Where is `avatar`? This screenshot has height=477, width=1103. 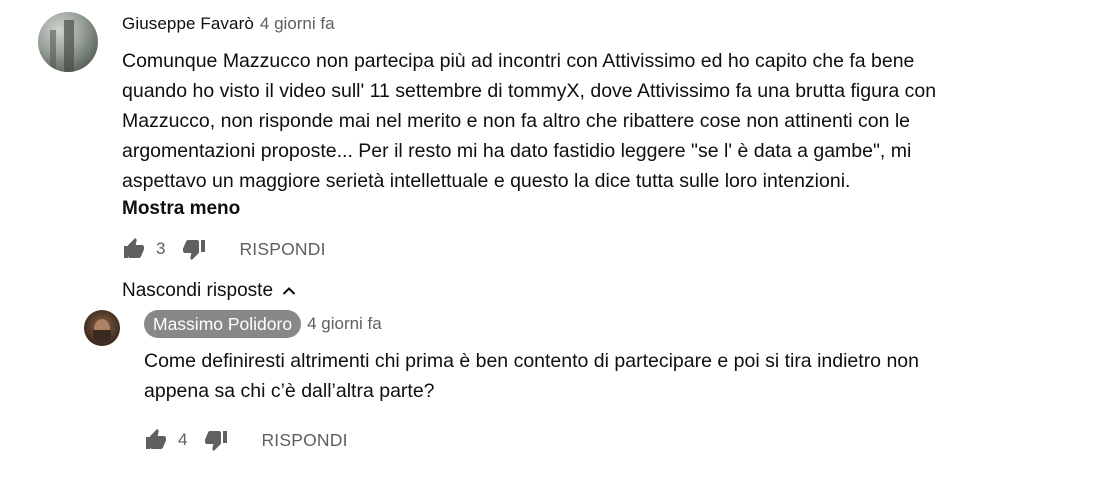
avatar is located at coordinates (68, 42).